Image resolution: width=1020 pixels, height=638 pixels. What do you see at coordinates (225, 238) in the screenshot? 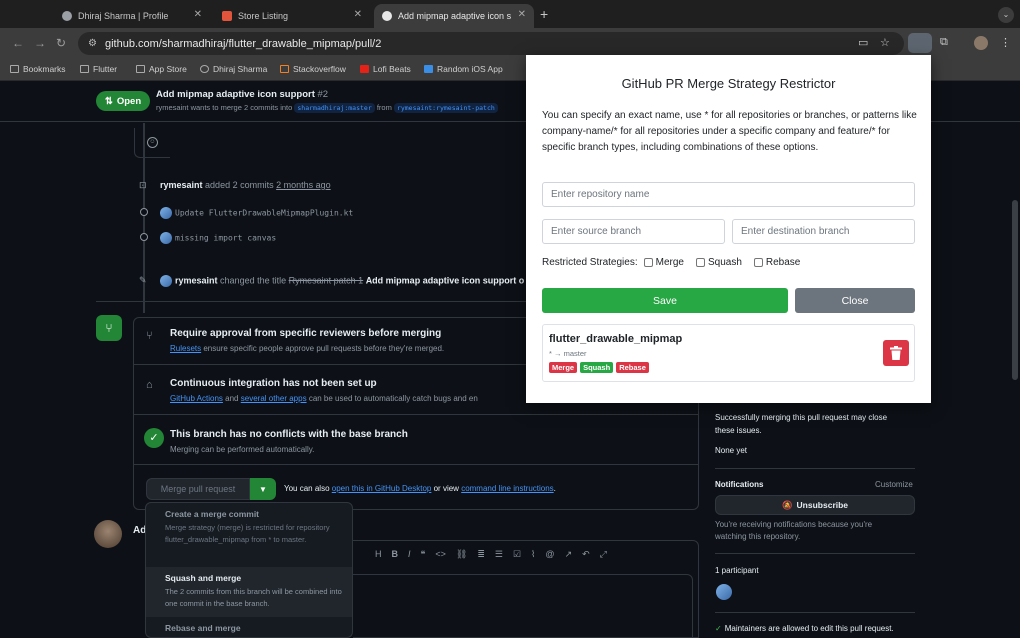
I see `commit-message: missing import canvas` at bounding box center [225, 238].